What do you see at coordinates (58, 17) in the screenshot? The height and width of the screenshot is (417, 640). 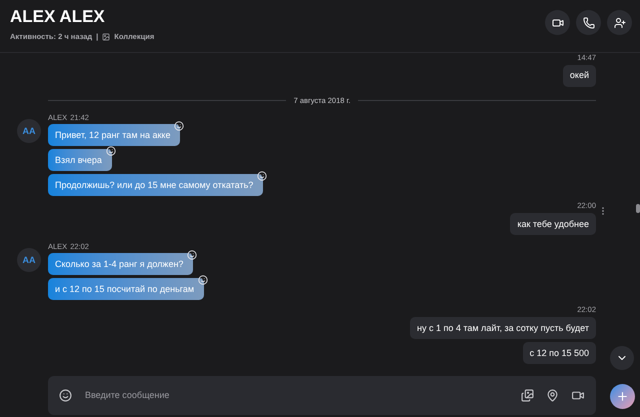 I see `contact-name: ALEX ALEX` at bounding box center [58, 17].